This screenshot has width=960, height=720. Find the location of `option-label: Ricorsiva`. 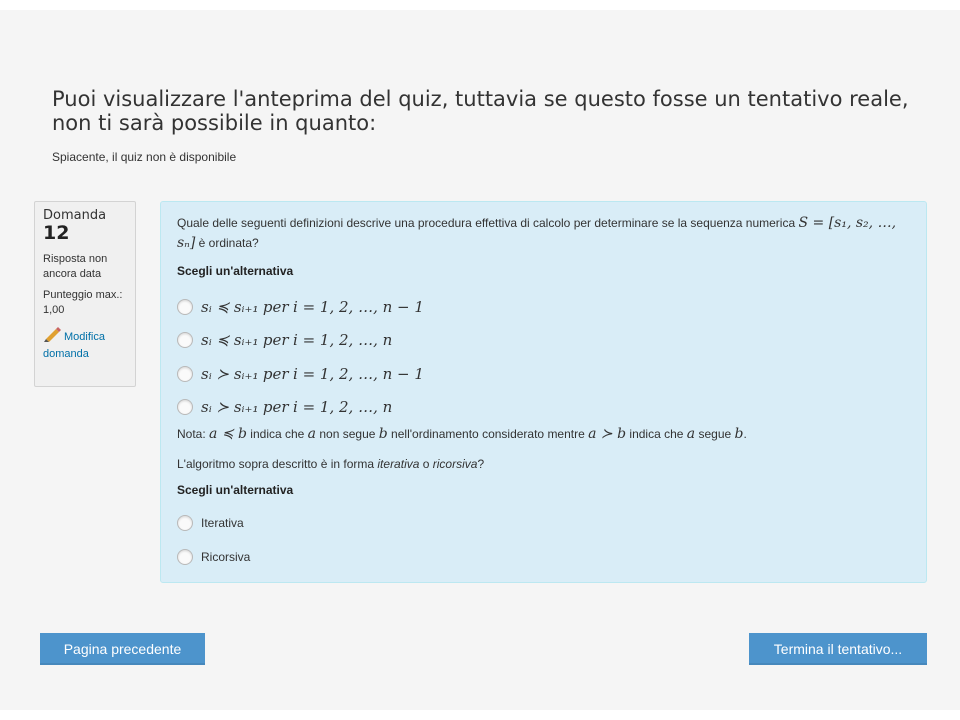

option-label: Ricorsiva is located at coordinates (226, 557).